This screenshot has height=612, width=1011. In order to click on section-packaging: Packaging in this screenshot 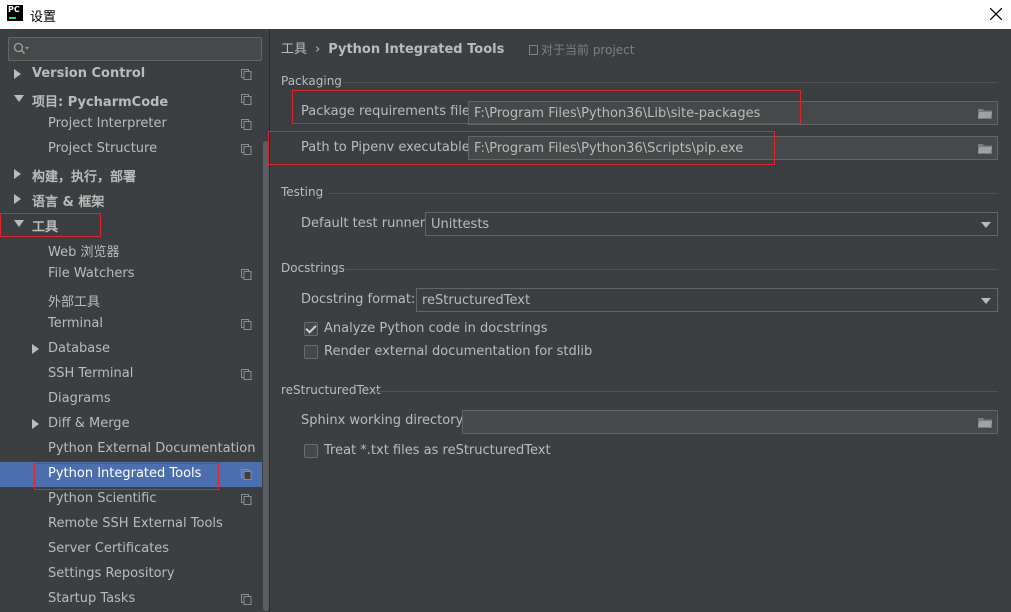, I will do `click(311, 81)`.